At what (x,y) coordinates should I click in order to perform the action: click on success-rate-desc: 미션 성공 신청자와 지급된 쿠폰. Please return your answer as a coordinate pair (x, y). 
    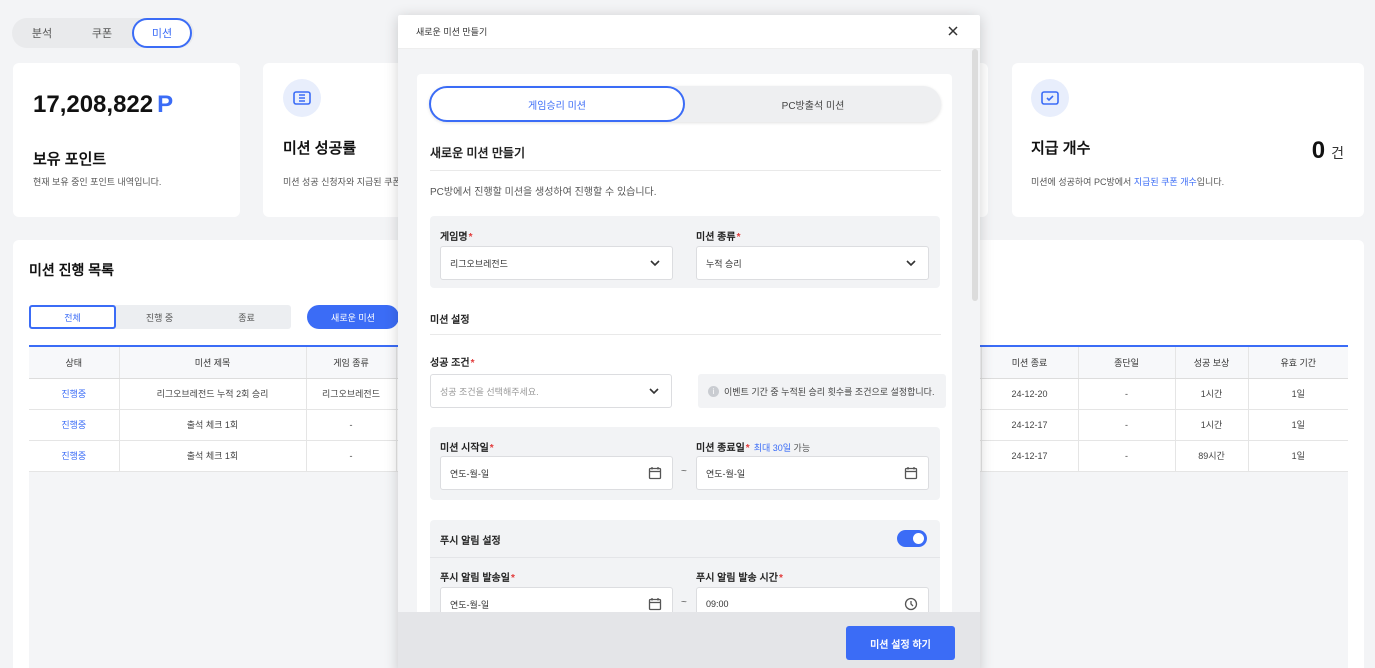
    Looking at the image, I should click on (342, 182).